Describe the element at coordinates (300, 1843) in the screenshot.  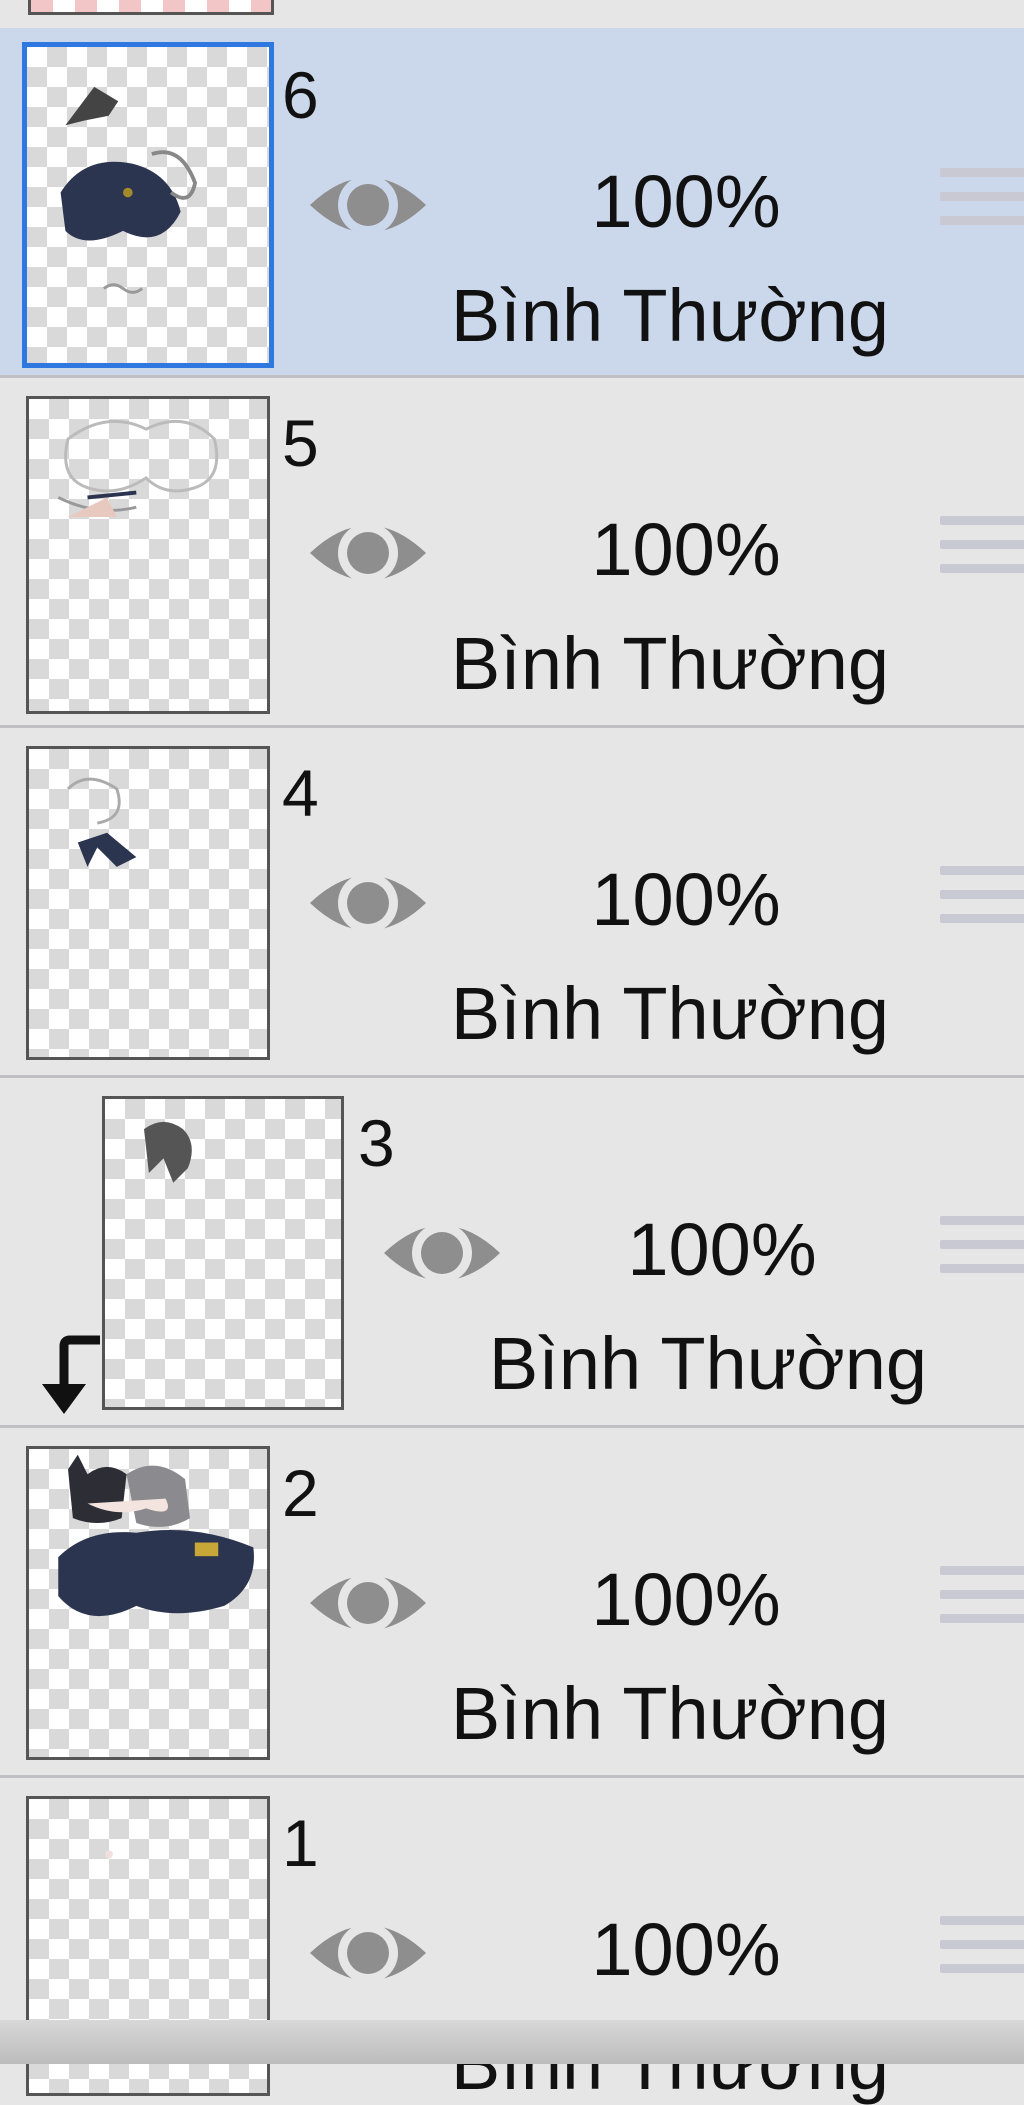
I see `layer-number: 1` at that location.